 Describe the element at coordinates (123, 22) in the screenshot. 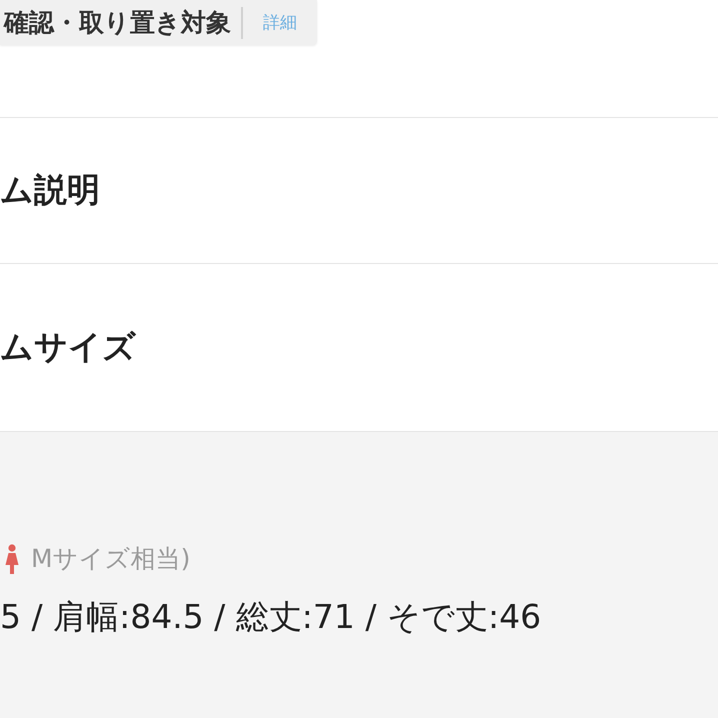

I see `tag-label: 確認・取り置き対象` at that location.